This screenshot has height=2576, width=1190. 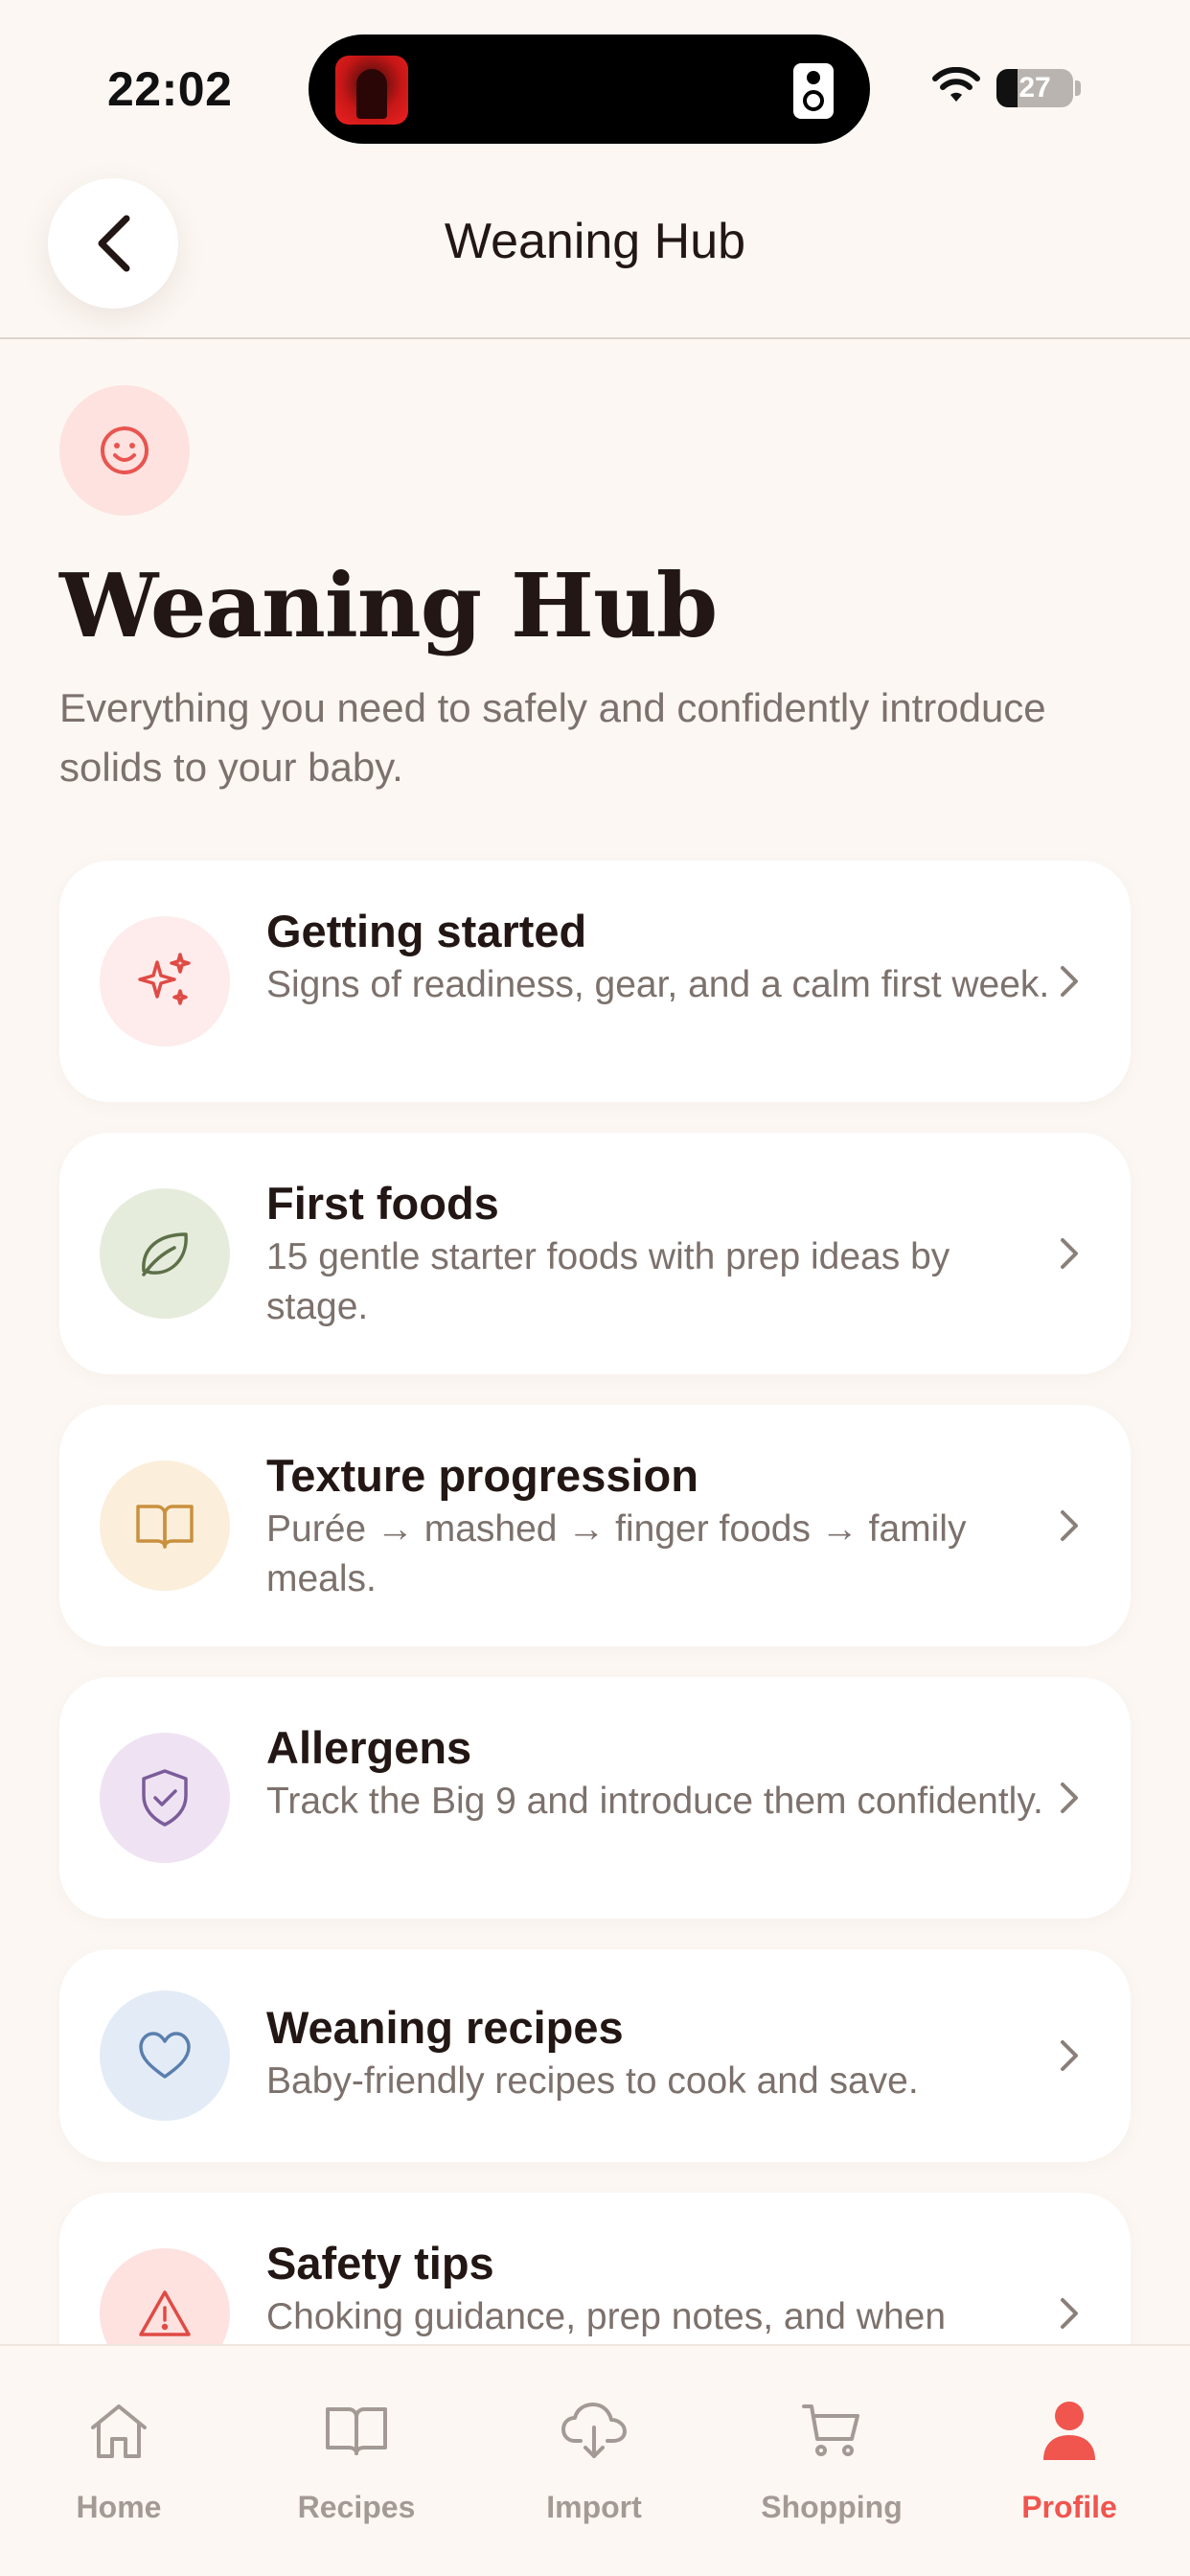 I want to click on battery-level: 27, so click(x=1035, y=88).